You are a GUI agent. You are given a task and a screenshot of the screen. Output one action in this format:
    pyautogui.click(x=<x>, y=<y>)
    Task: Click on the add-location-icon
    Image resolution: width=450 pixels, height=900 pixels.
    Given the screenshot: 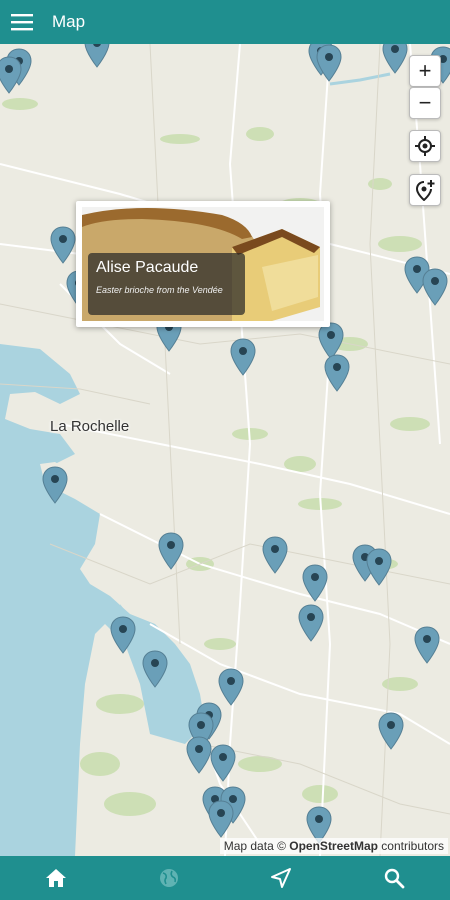 What is the action you would take?
    pyautogui.click(x=425, y=190)
    